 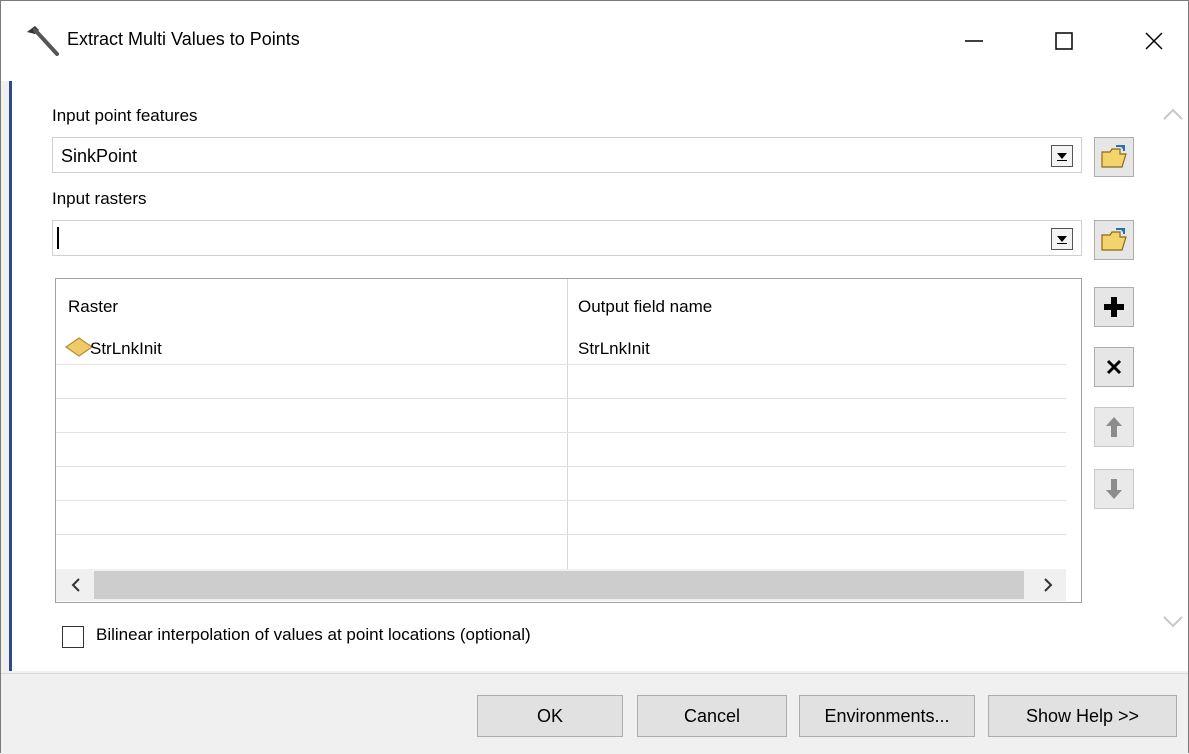 I want to click on scroll-up-icon, so click(x=1173, y=114).